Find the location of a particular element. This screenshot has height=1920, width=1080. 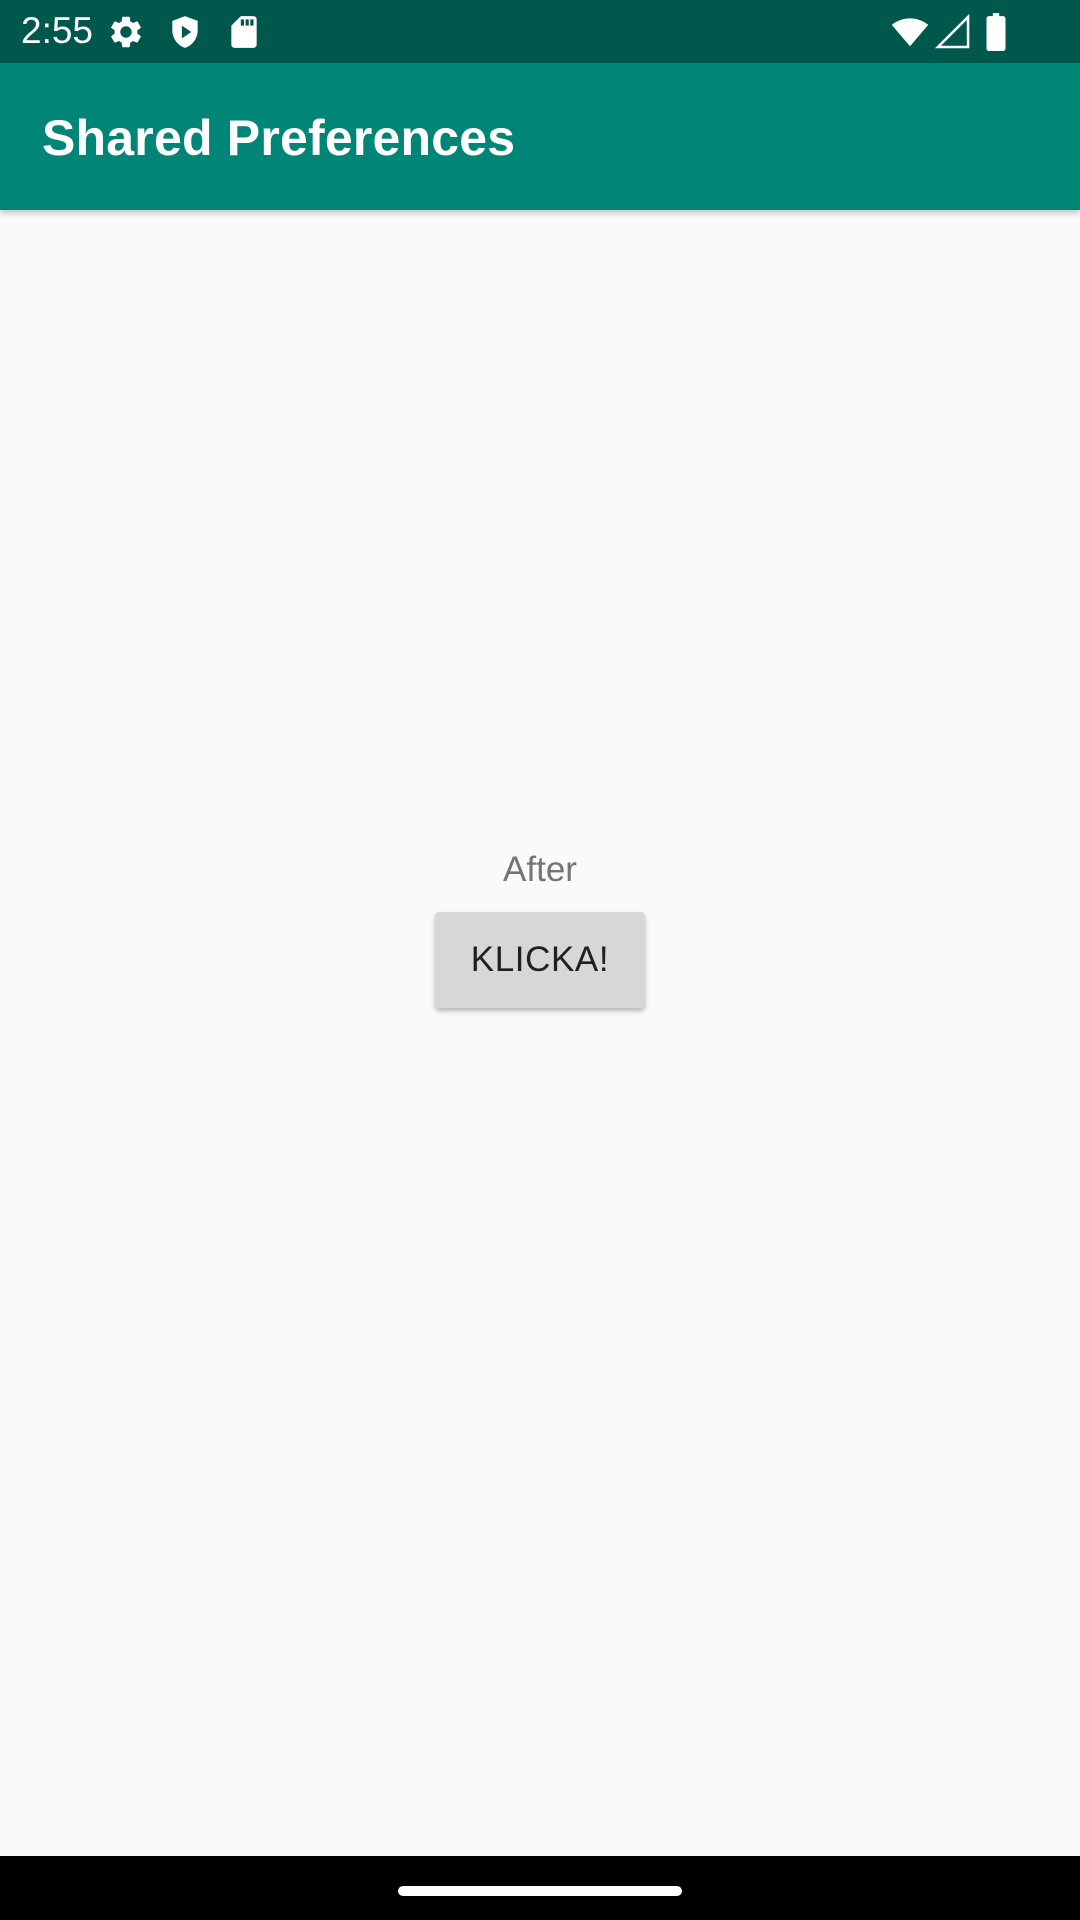

app-title: Shared Preferences is located at coordinates (279, 138).